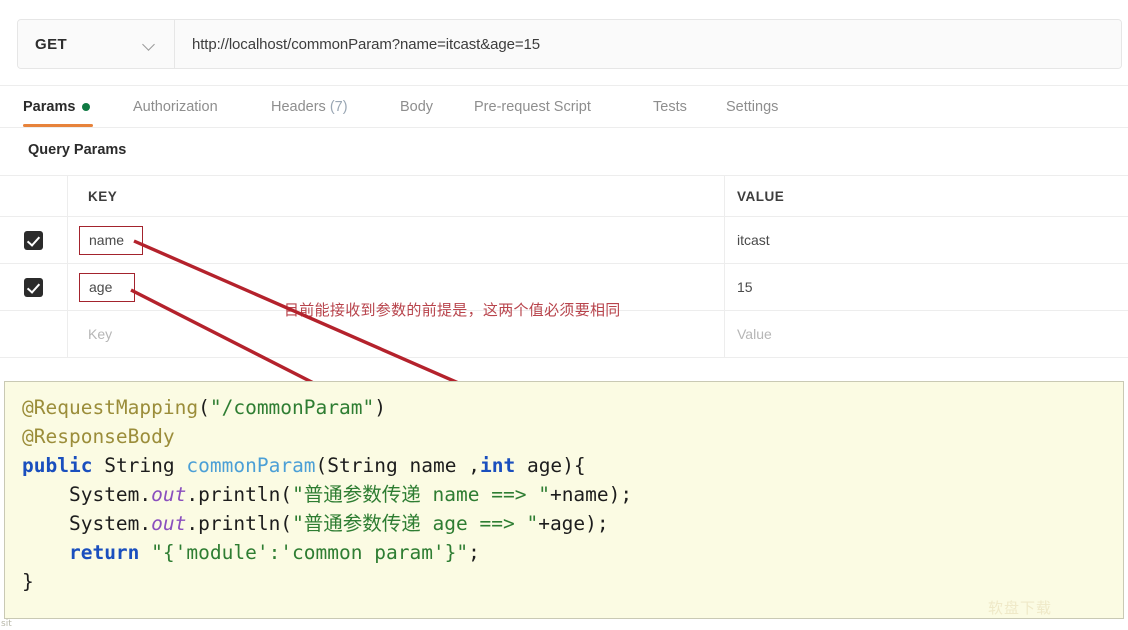 This screenshot has width=1128, height=630. What do you see at coordinates (544, 465) in the screenshot?
I see `code-param-age: age` at bounding box center [544, 465].